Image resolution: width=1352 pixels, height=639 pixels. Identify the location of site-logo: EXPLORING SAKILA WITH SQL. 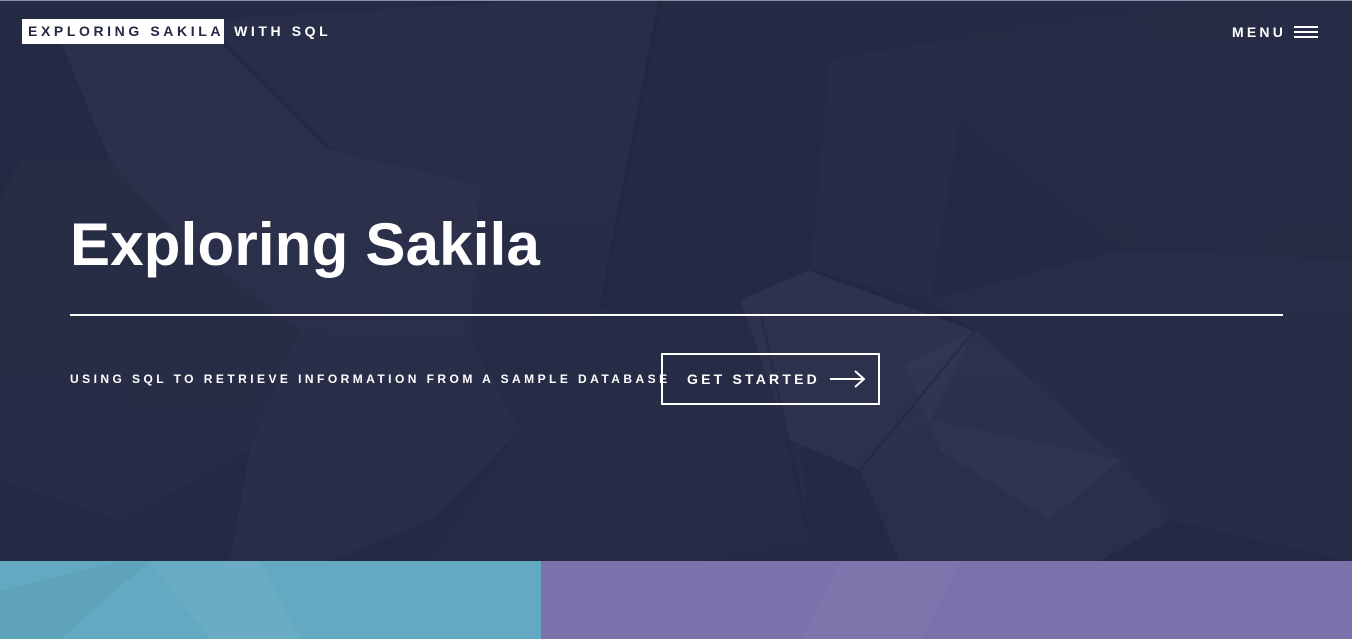
(176, 31).